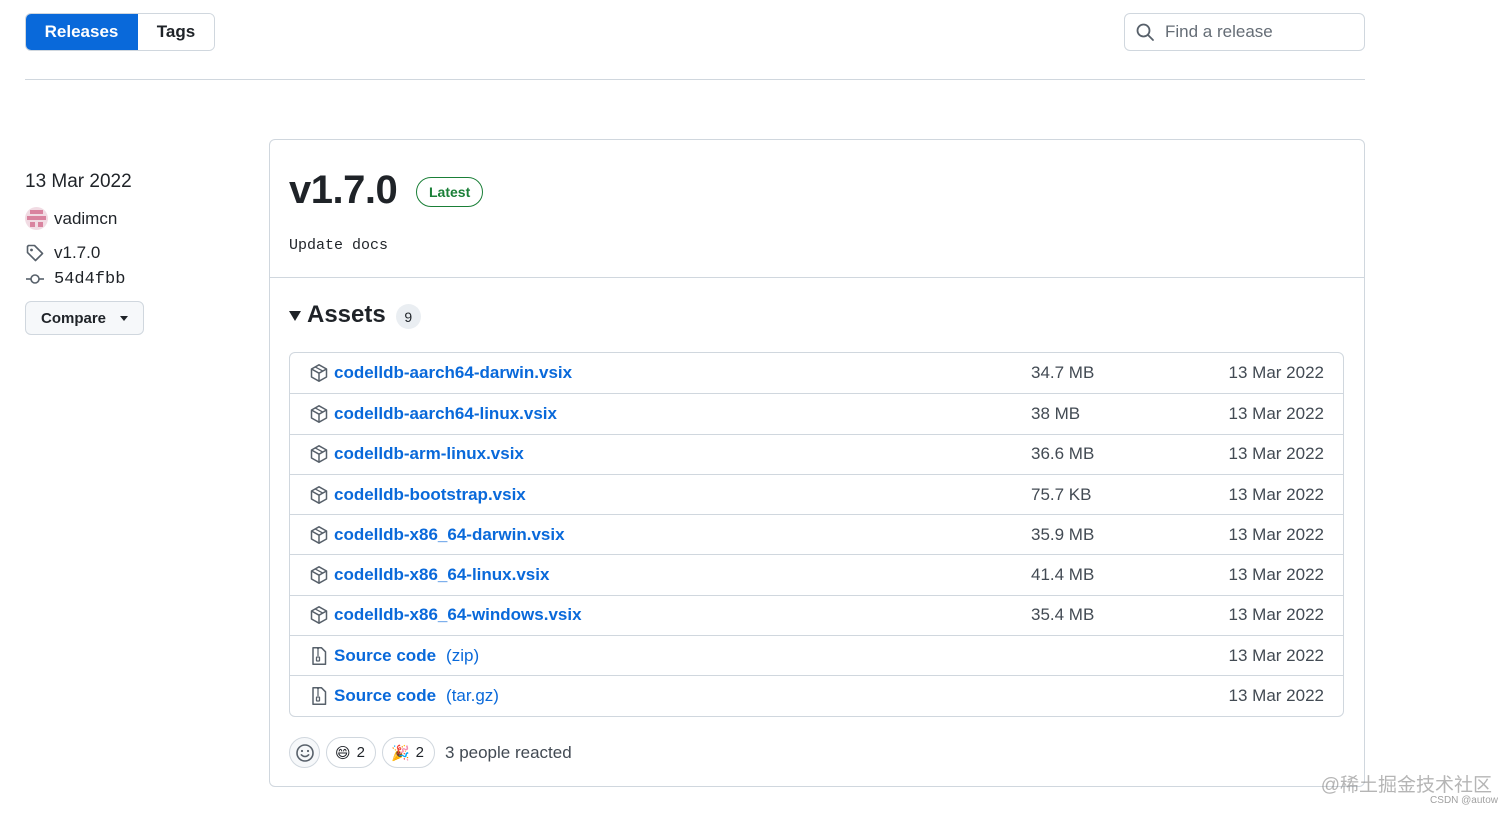 Image resolution: width=1512 pixels, height=814 pixels. I want to click on asset-size: 41.4 MB, so click(1063, 575).